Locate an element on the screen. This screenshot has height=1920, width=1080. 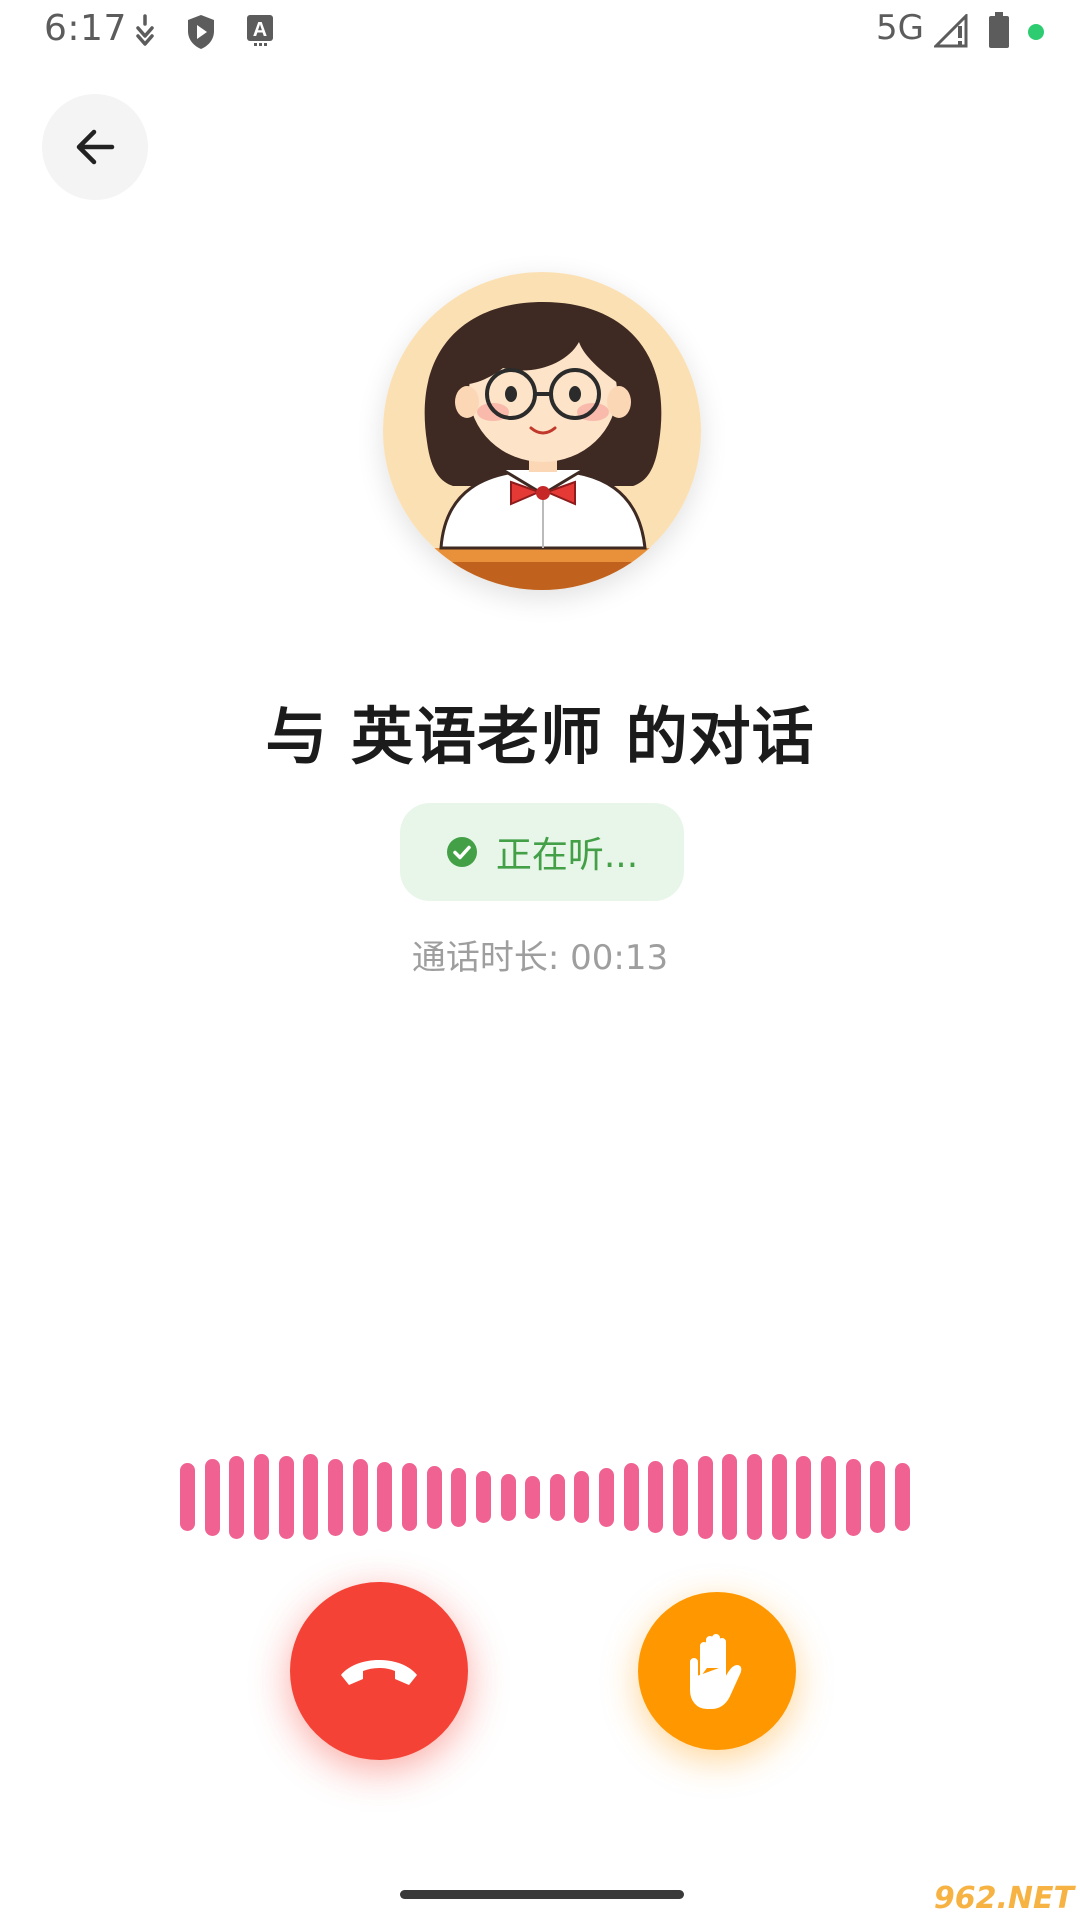
watermark-logo: 962.NET is located at coordinates (1003, 1898).